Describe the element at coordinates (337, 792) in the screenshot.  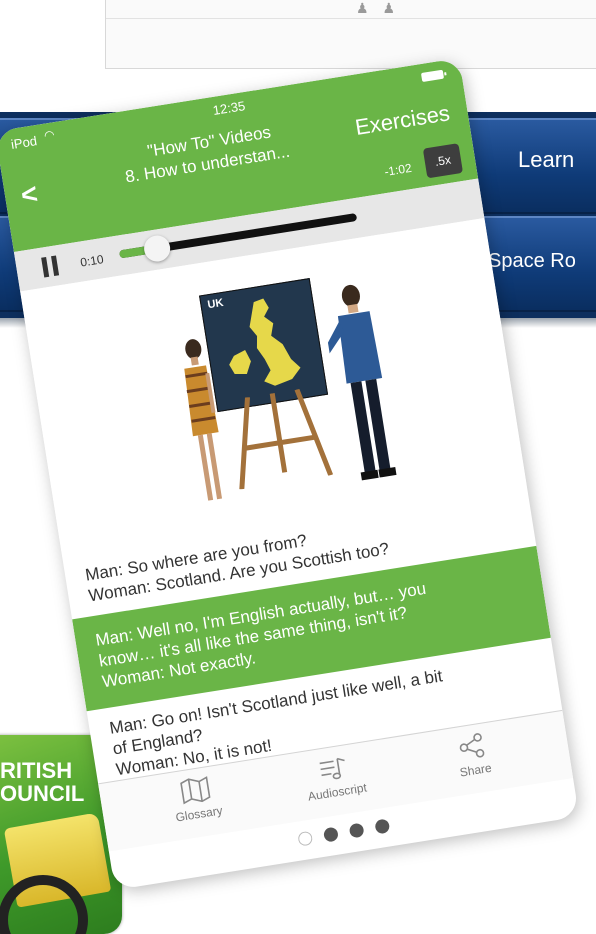
I see `audioscript-label: Audioscript` at that location.